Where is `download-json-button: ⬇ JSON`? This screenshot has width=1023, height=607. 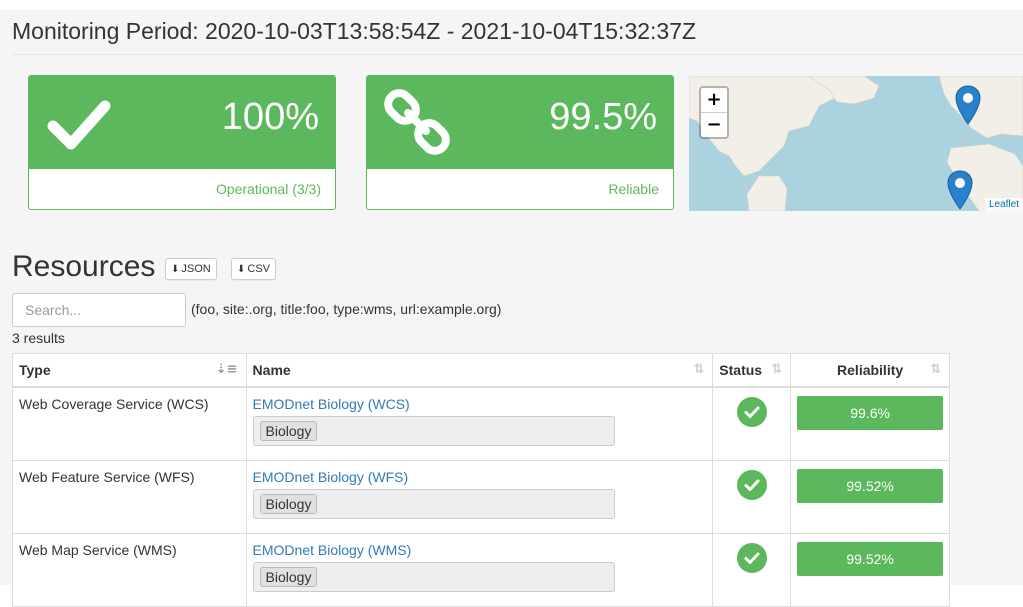
download-json-button: ⬇ JSON is located at coordinates (191, 269).